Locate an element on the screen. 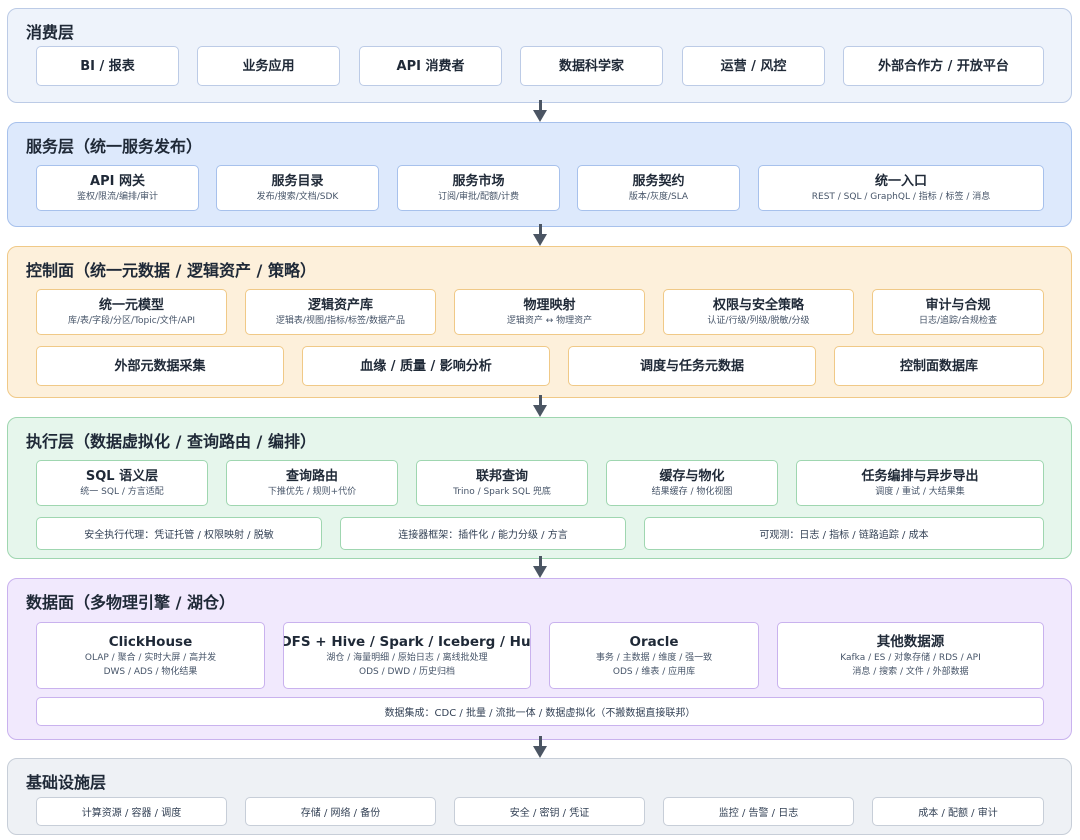 The image size is (1080, 840). arrow-dataplane-infra is located at coordinates (540, 747).